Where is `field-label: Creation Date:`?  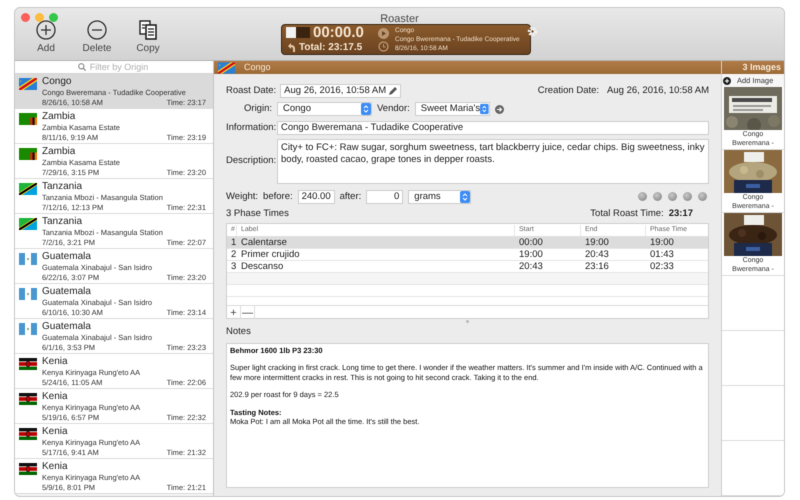 field-label: Creation Date: is located at coordinates (569, 91).